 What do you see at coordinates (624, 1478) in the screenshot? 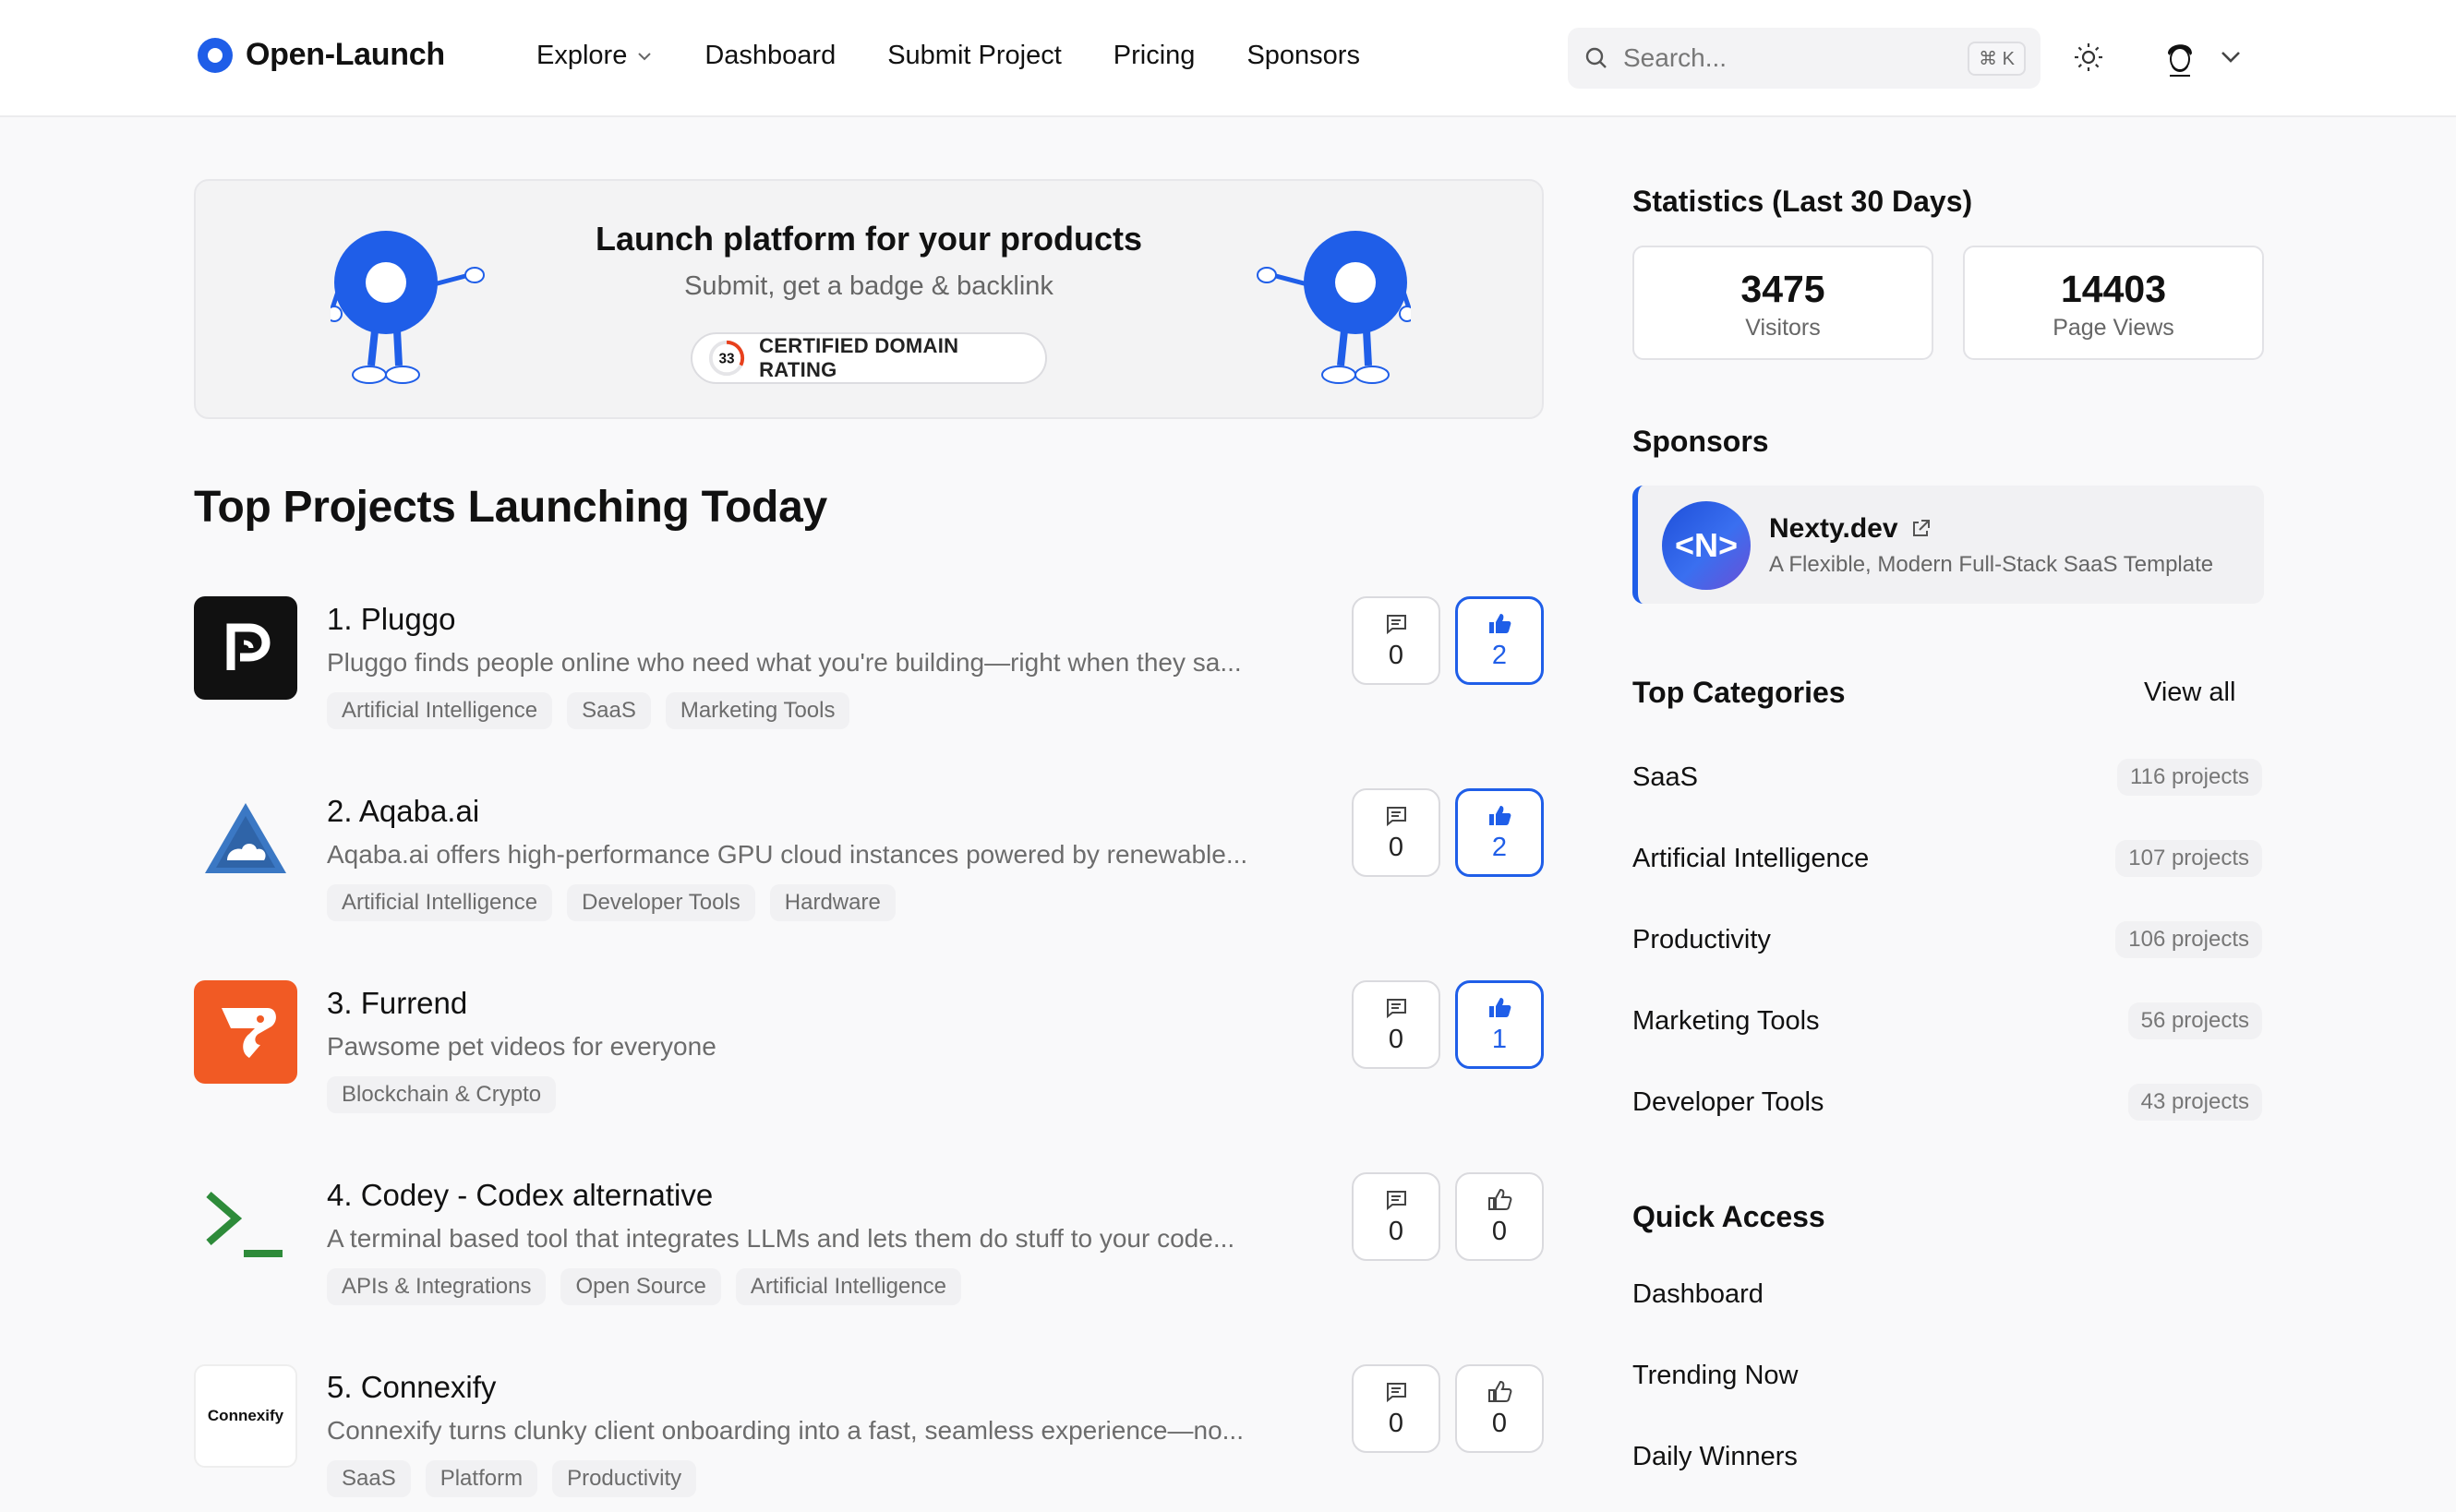
I see `tag: Productivity` at bounding box center [624, 1478].